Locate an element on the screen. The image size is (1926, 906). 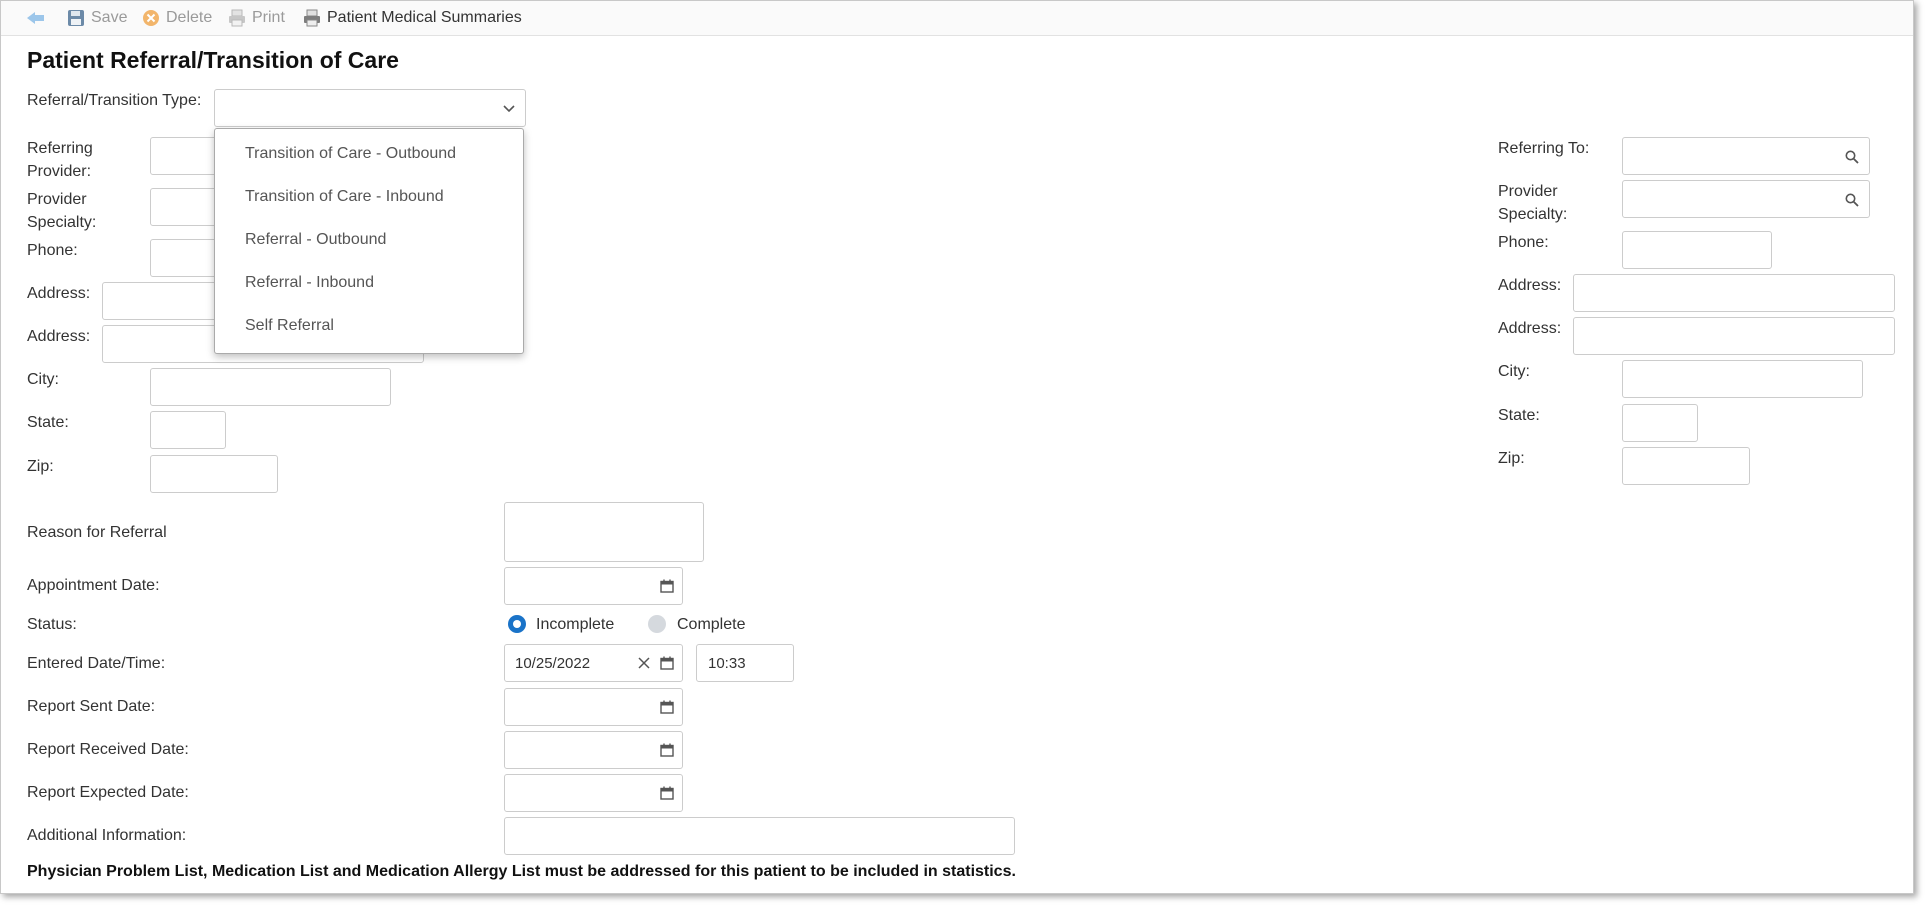
referring-provider-input is located at coordinates (185, 156).